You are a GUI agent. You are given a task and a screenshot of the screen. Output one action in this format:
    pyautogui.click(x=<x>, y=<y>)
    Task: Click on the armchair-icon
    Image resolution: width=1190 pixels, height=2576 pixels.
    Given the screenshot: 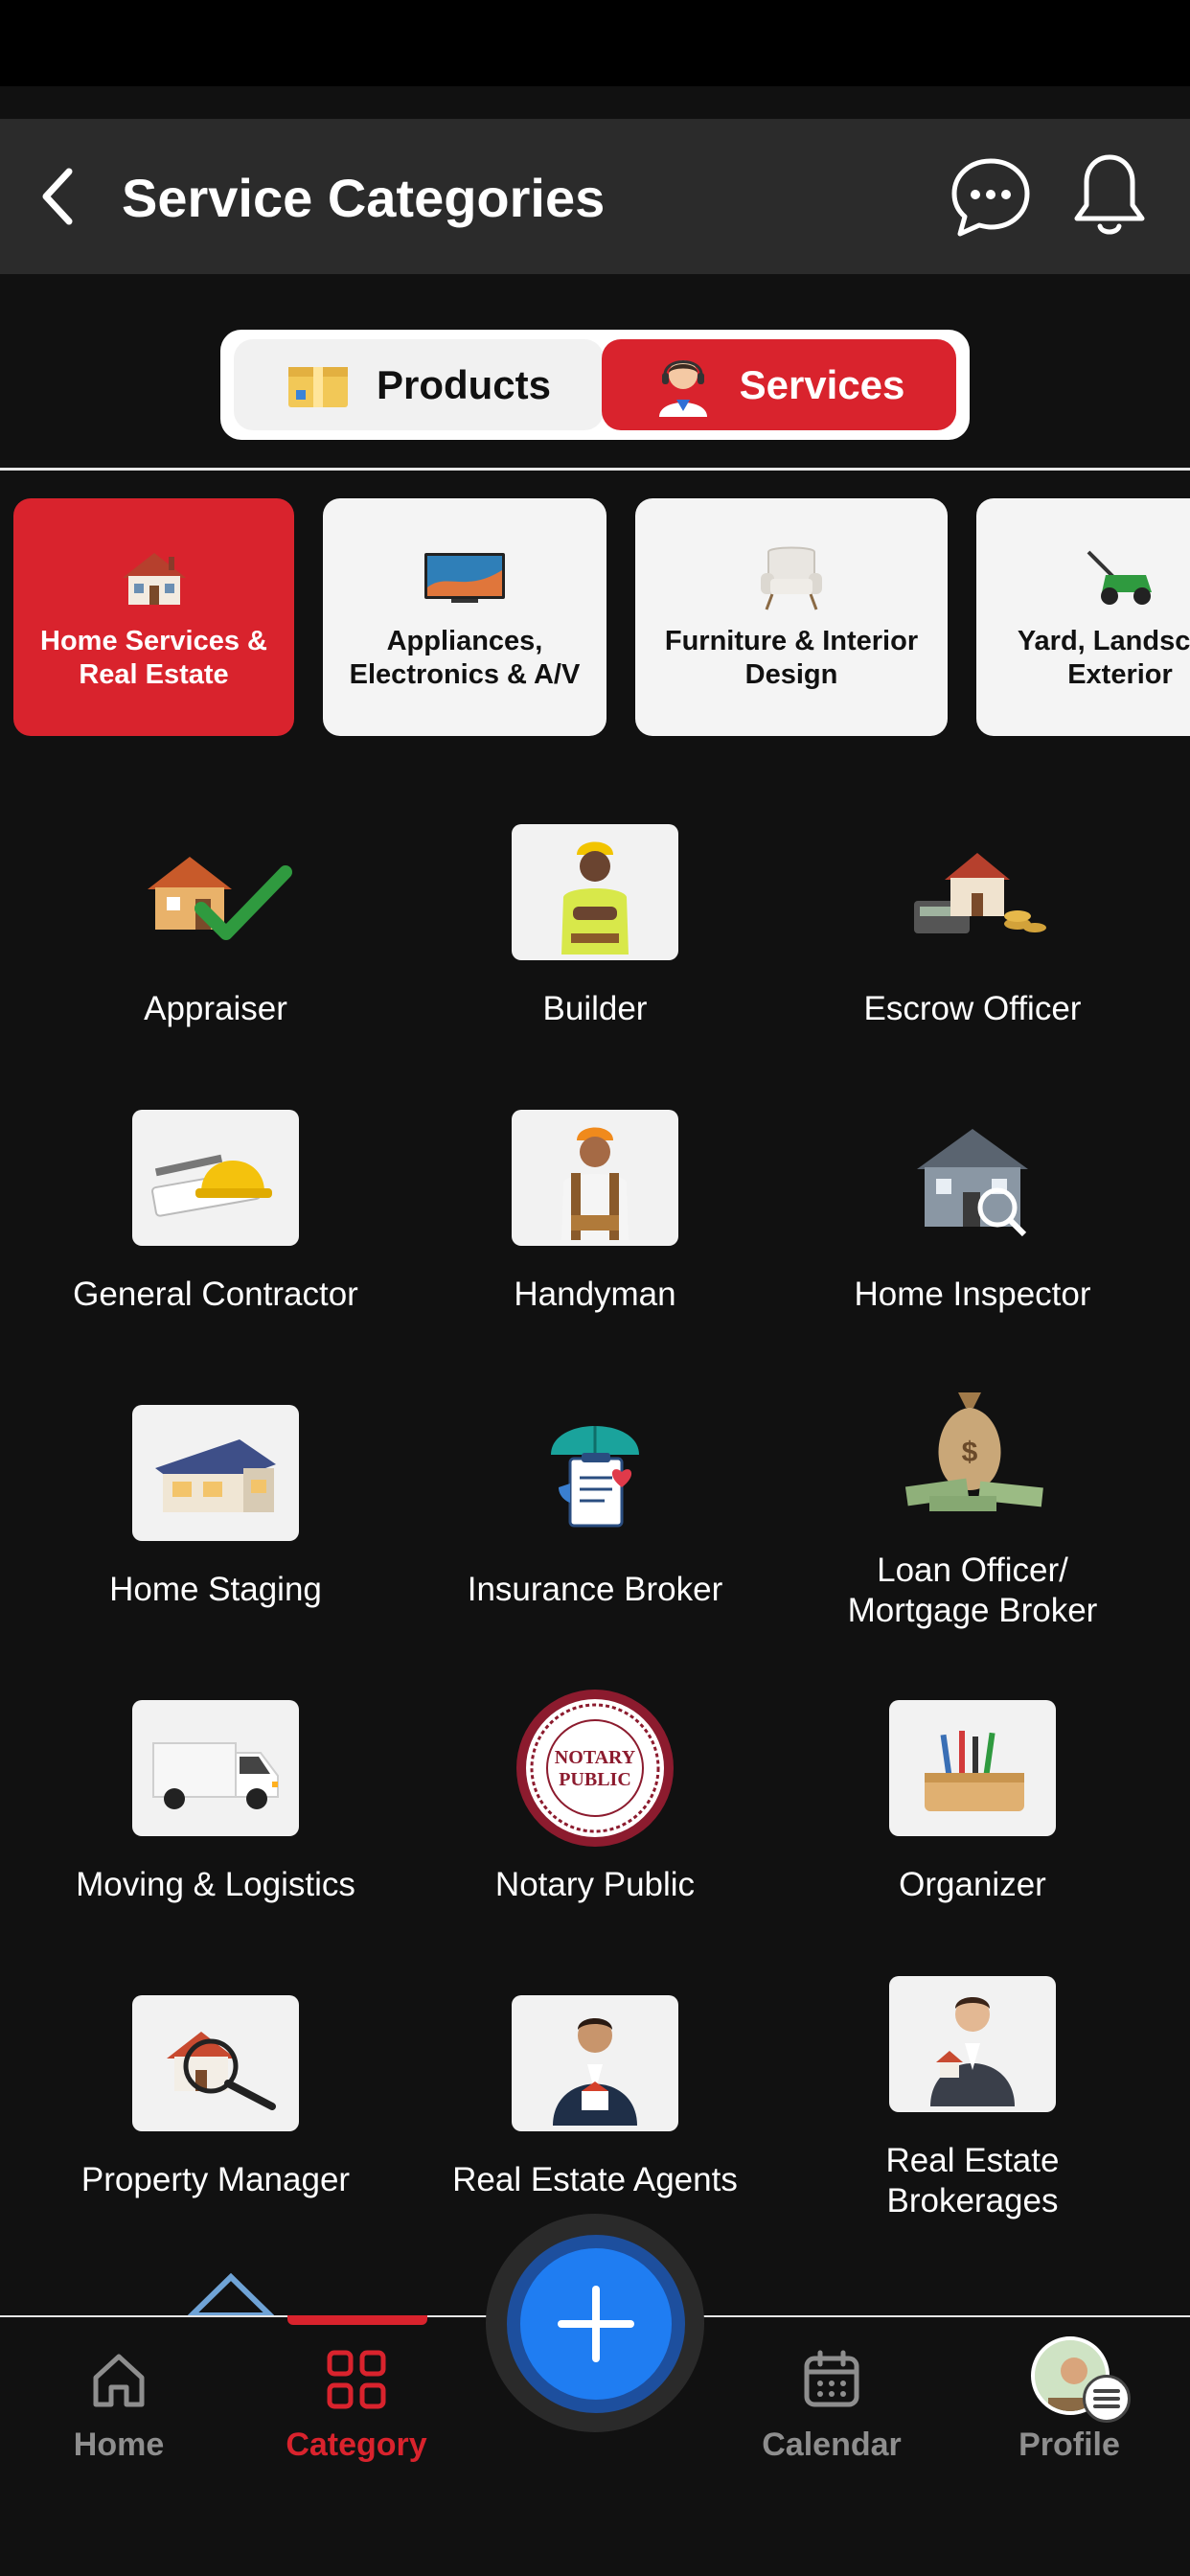 What is the action you would take?
    pyautogui.click(x=792, y=577)
    